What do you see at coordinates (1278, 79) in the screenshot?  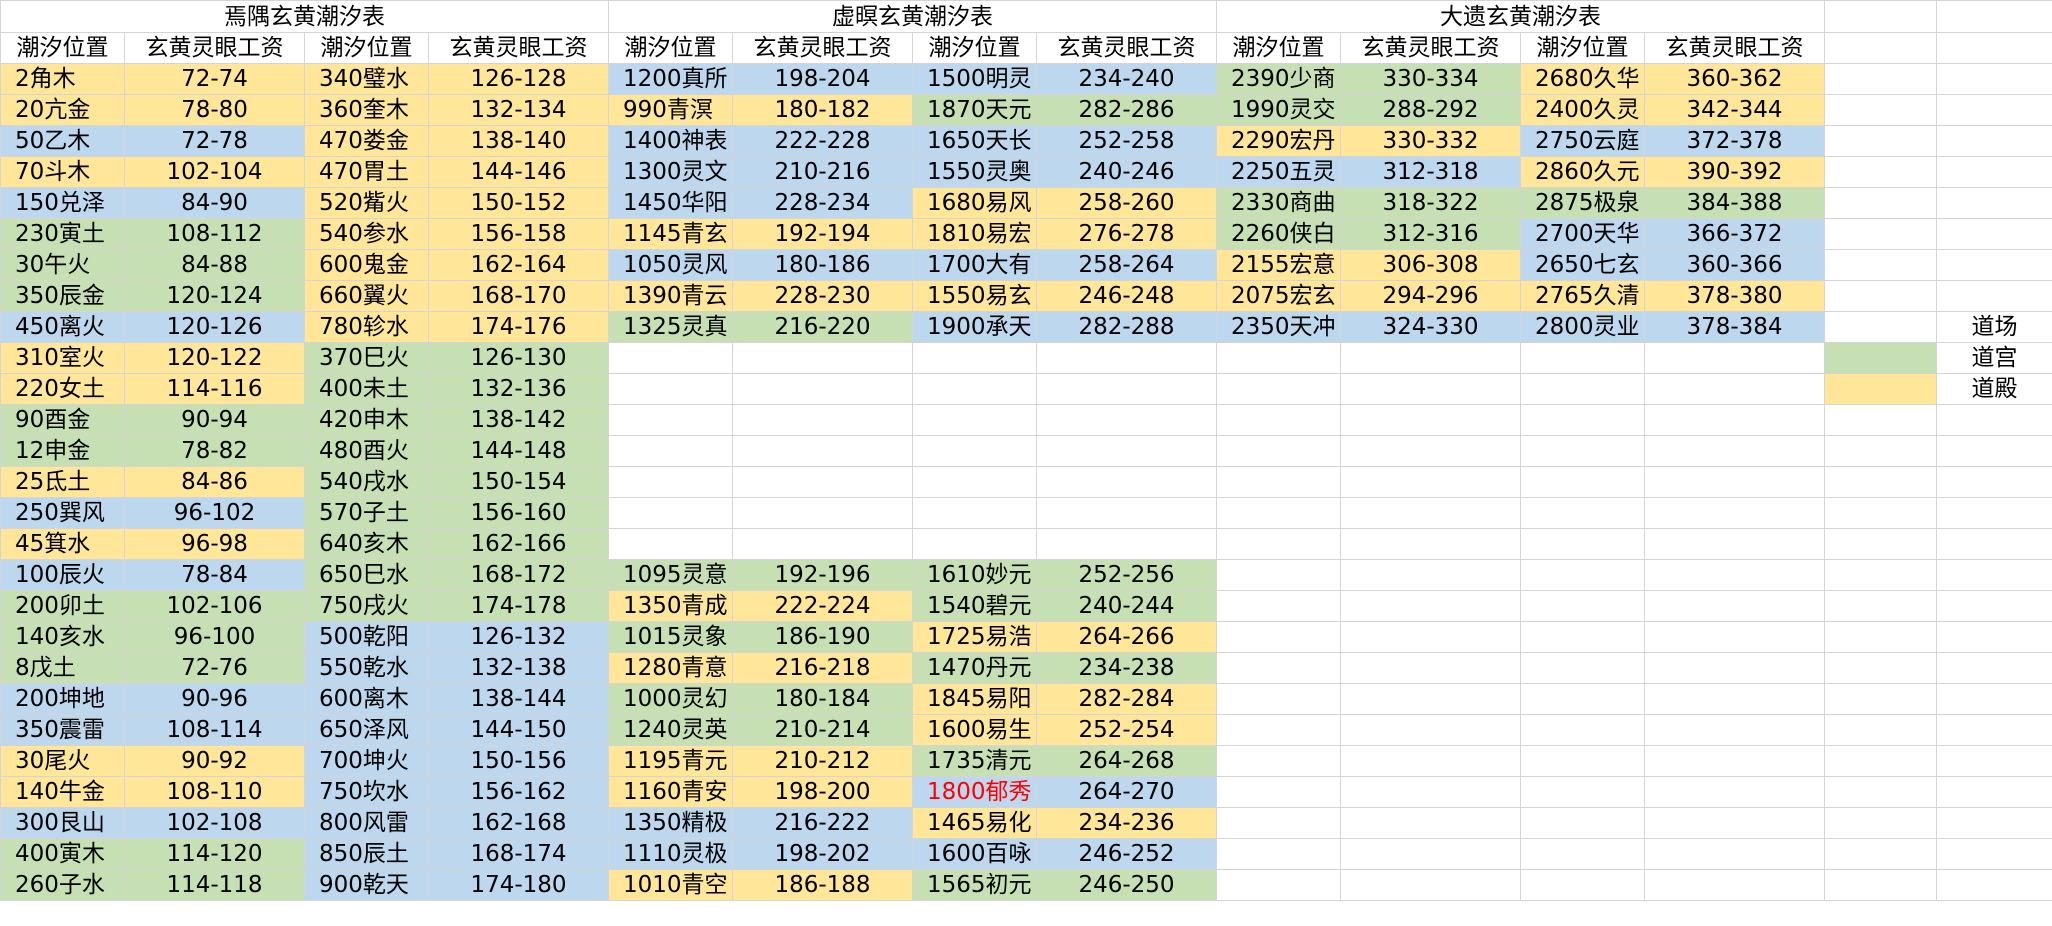 I see `tide-position-cell: 2390少商` at bounding box center [1278, 79].